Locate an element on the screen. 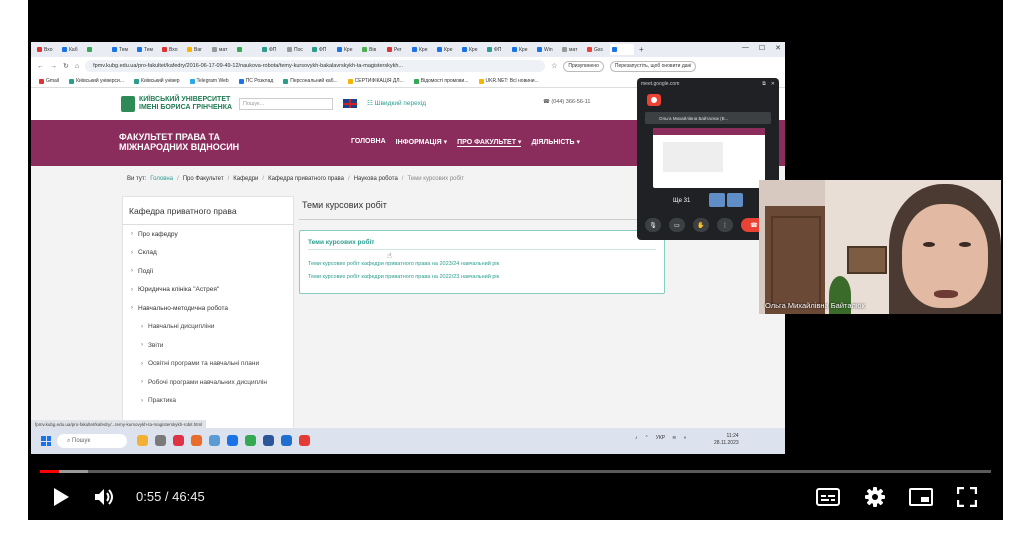 The image size is (1024, 533). meet-open-icon: ⧉ is located at coordinates (764, 84).